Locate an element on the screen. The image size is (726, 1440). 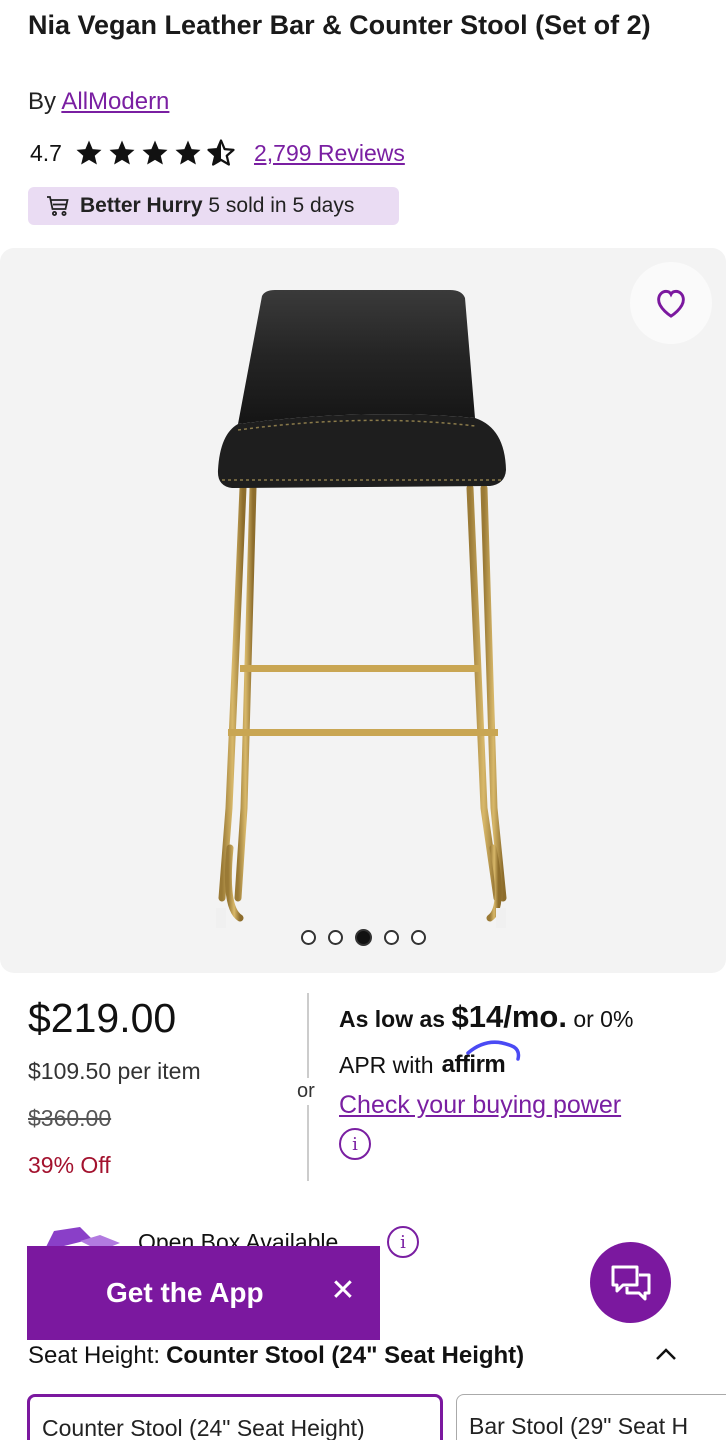
seat-height-label: Seat Height: is located at coordinates (94, 1355).